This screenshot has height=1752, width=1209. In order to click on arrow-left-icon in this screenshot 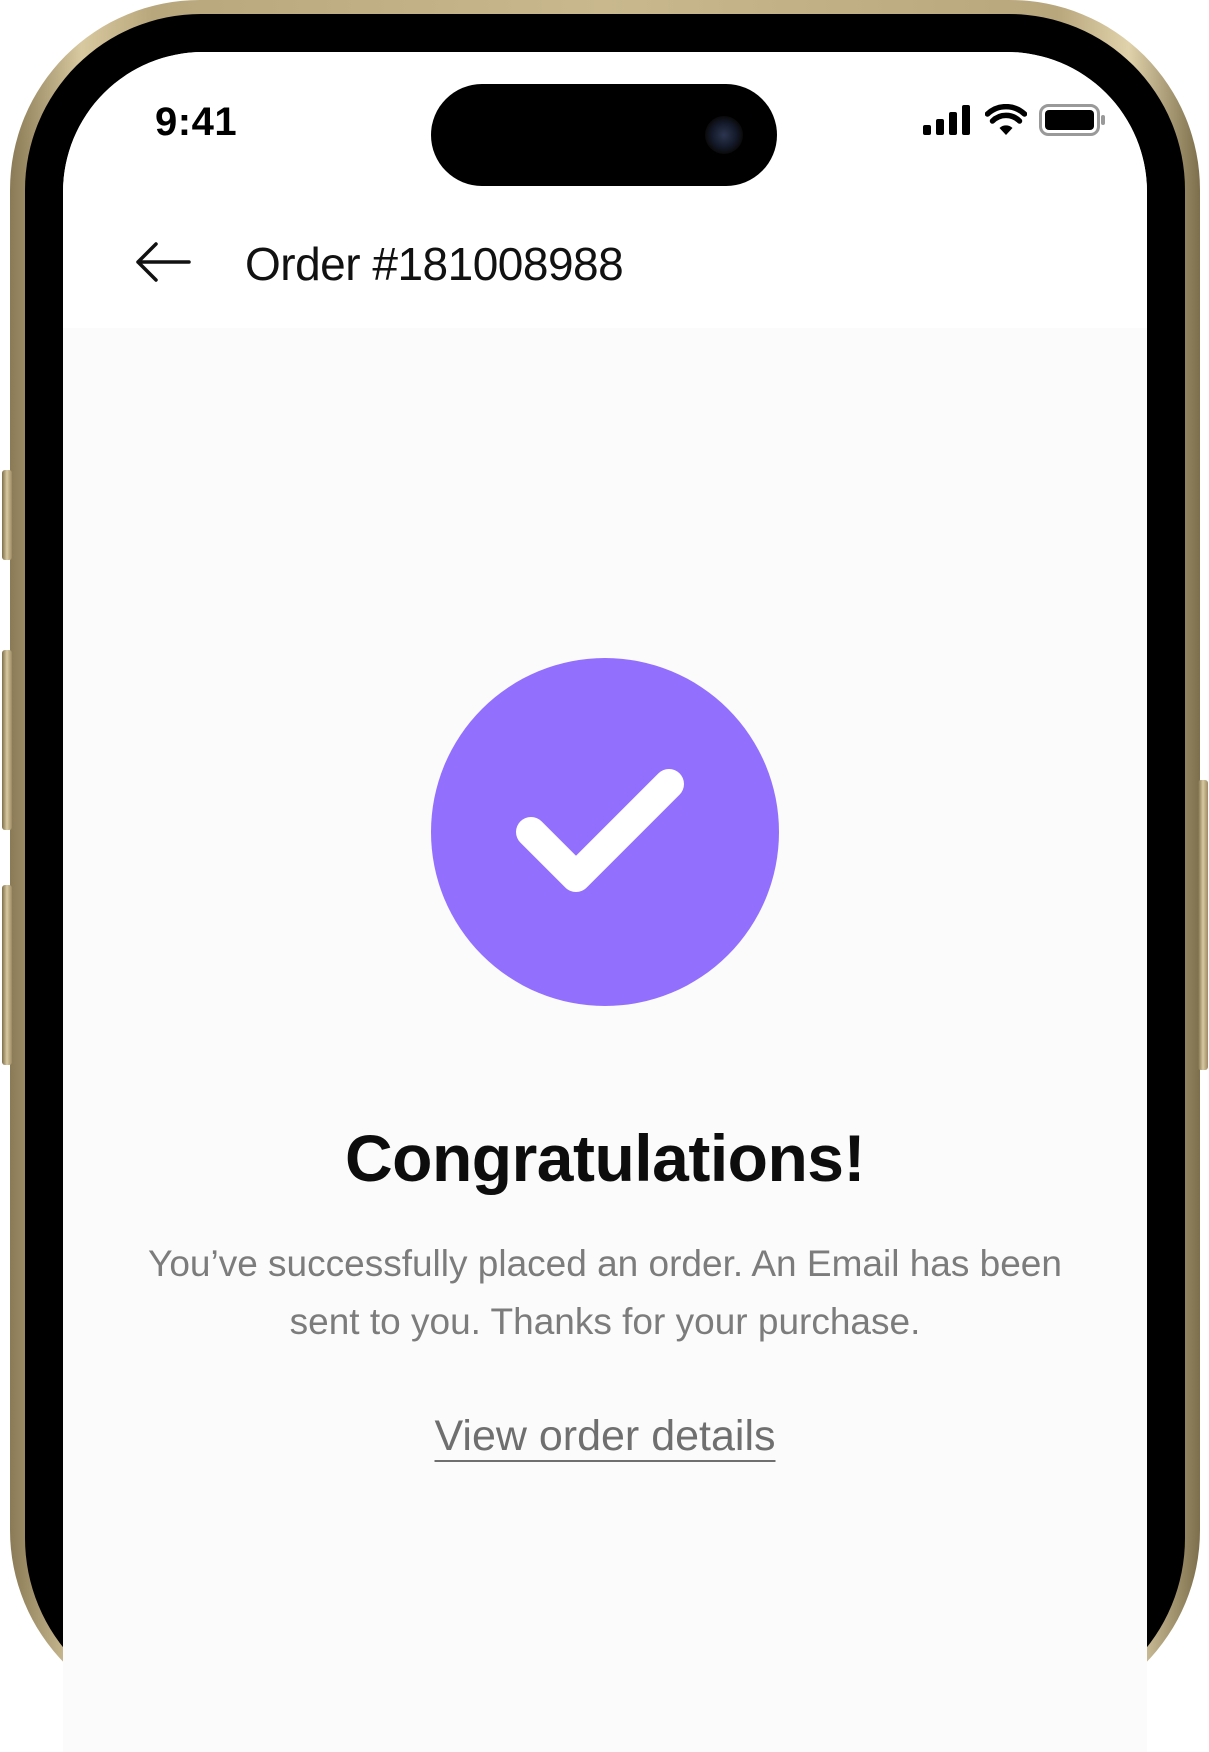, I will do `click(163, 262)`.